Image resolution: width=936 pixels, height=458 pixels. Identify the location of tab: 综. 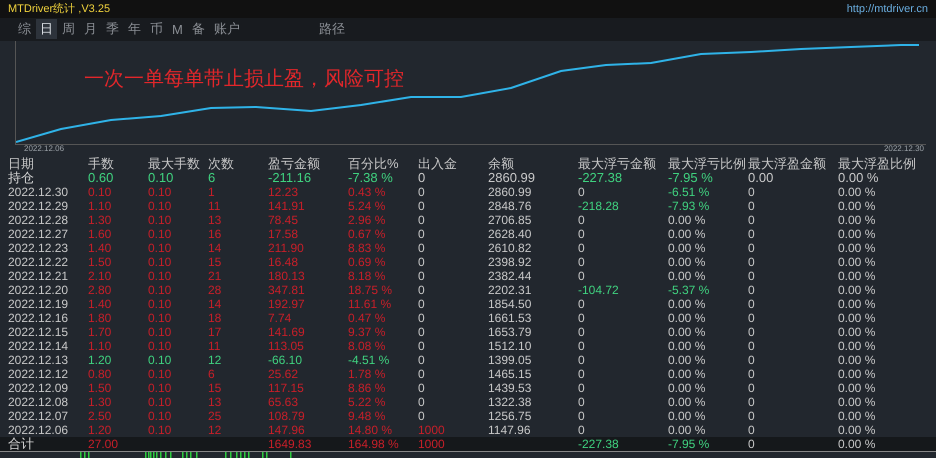
(24, 29).